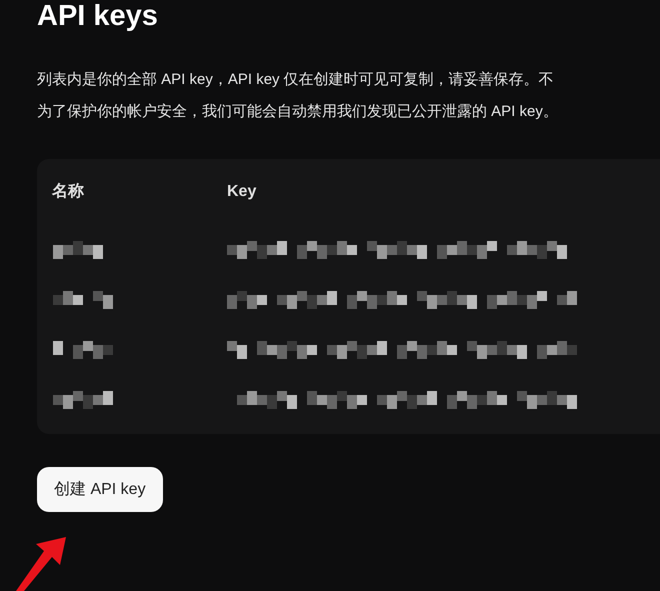 The image size is (660, 591). I want to click on create-api-key-button: 创建 API key, so click(100, 489).